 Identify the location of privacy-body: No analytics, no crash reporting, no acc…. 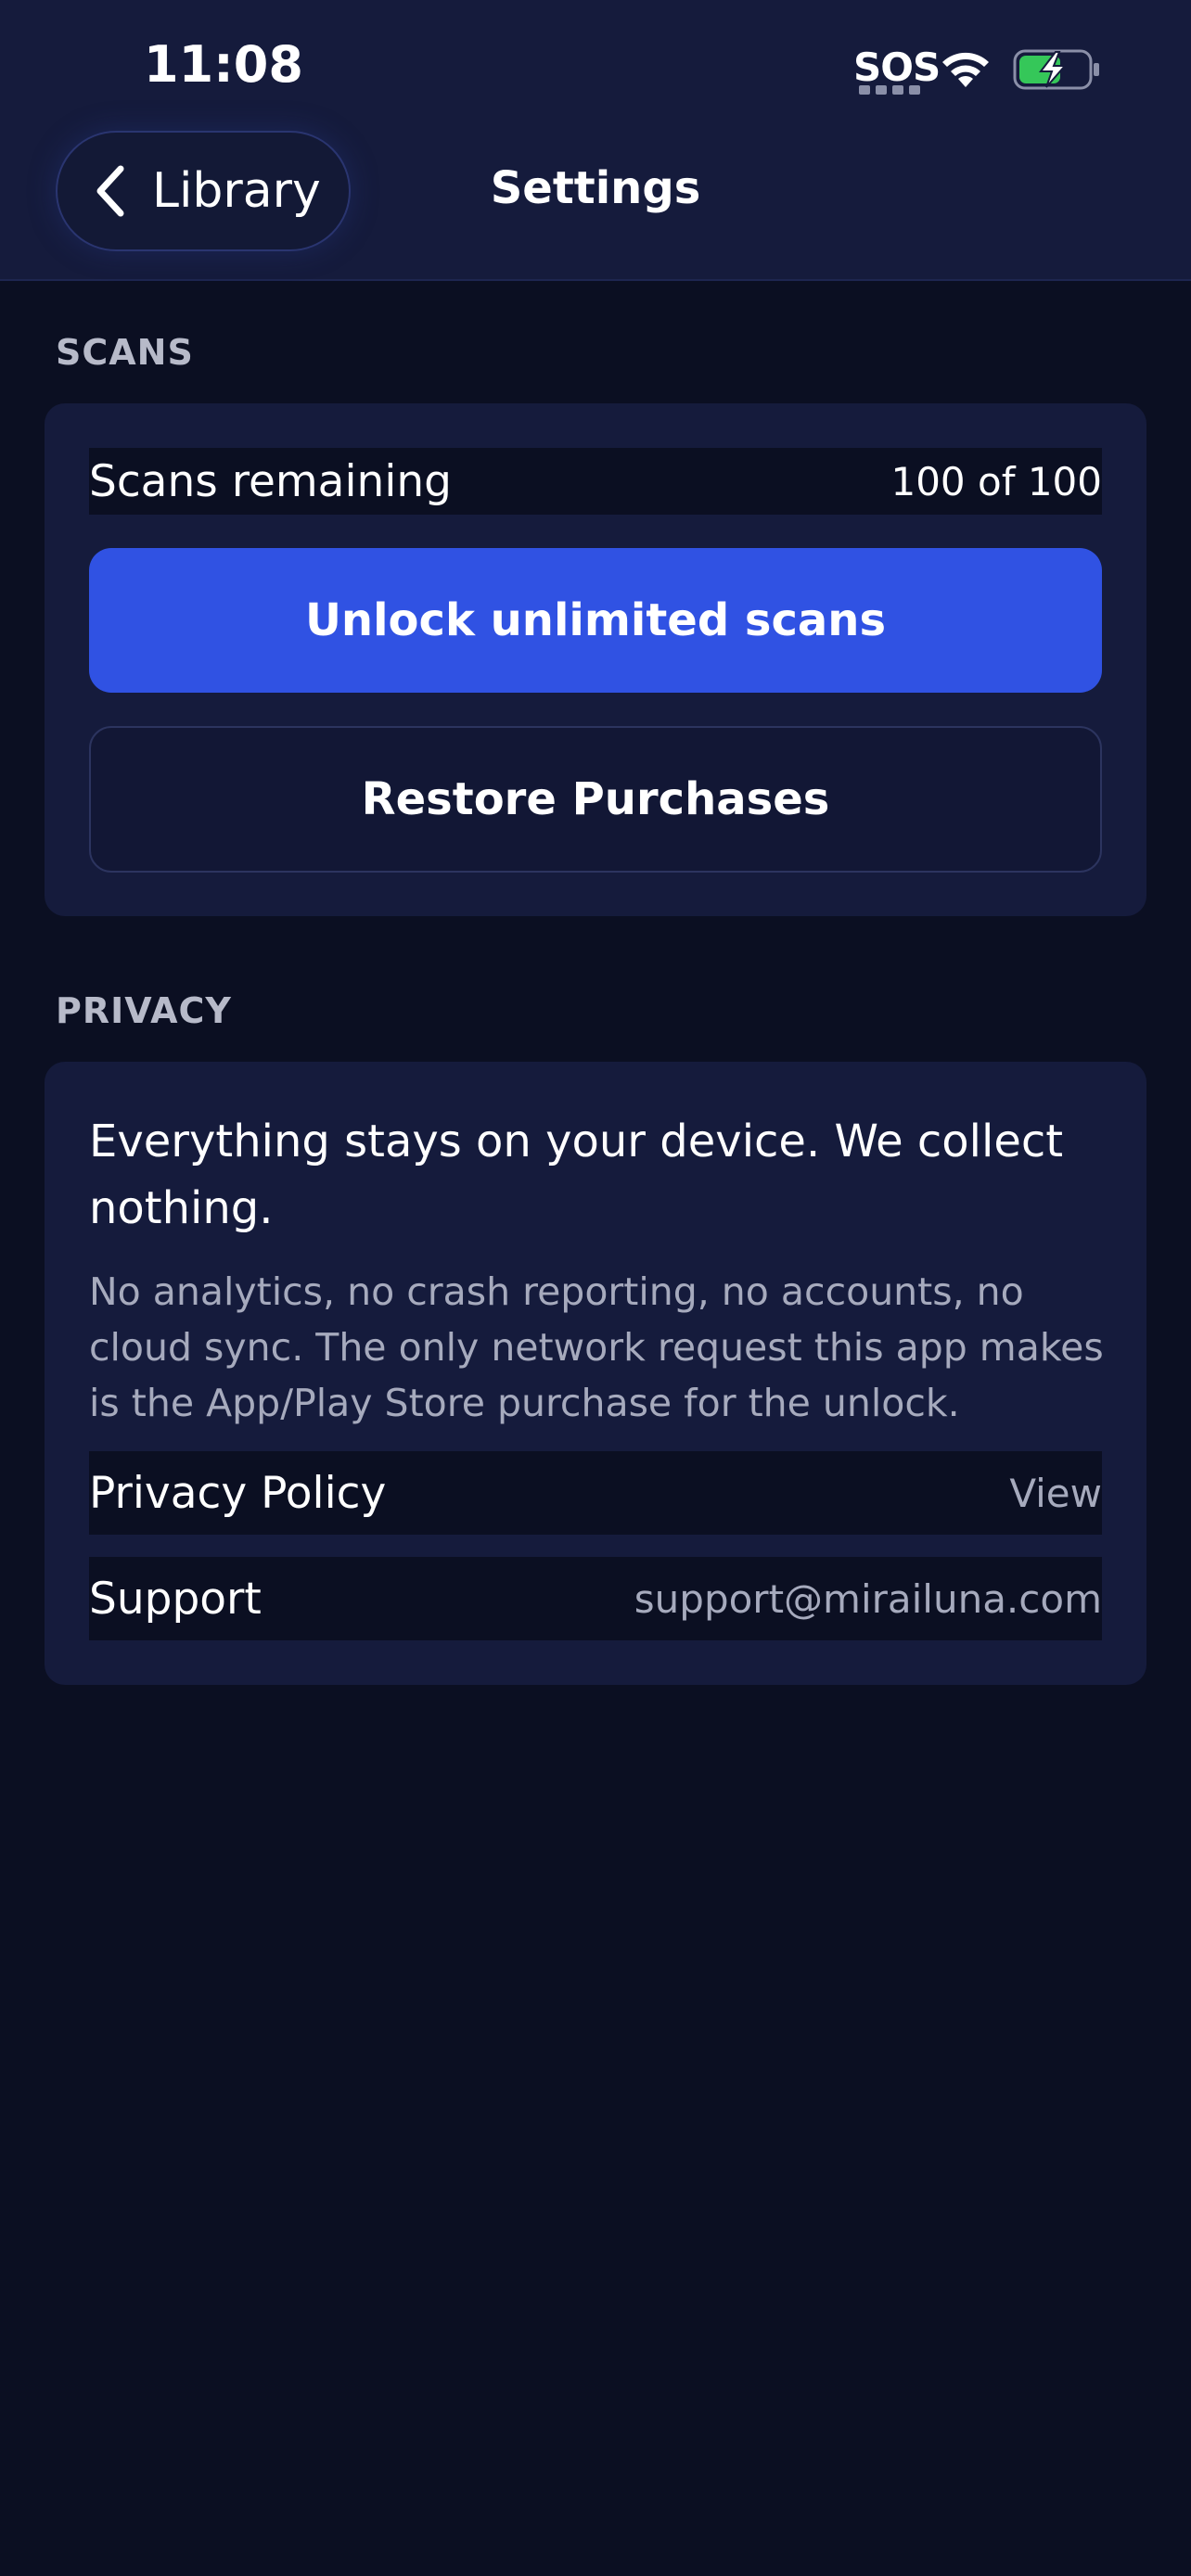
(597, 1347).